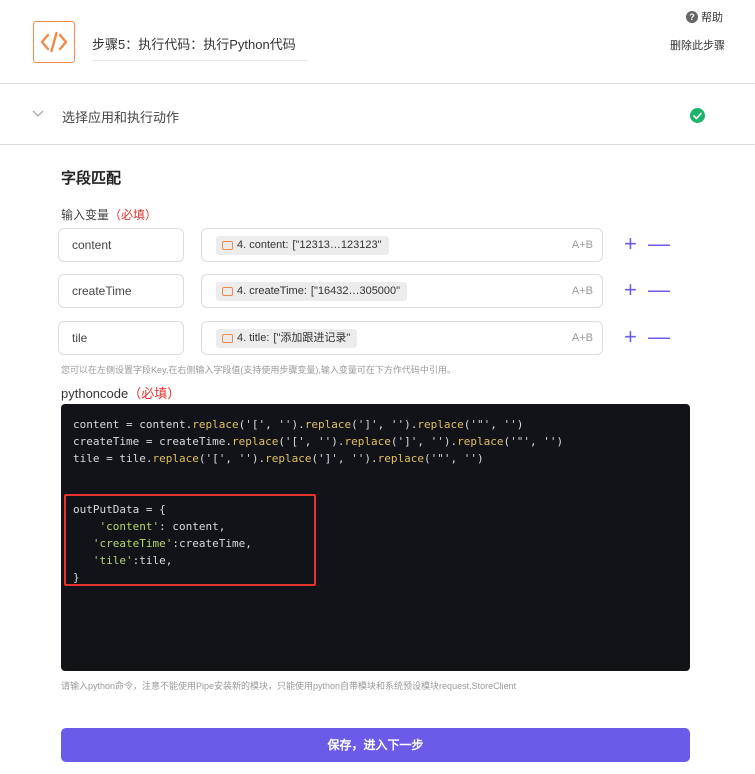 The image size is (755, 774). What do you see at coordinates (54, 42) in the screenshot?
I see `code-icon` at bounding box center [54, 42].